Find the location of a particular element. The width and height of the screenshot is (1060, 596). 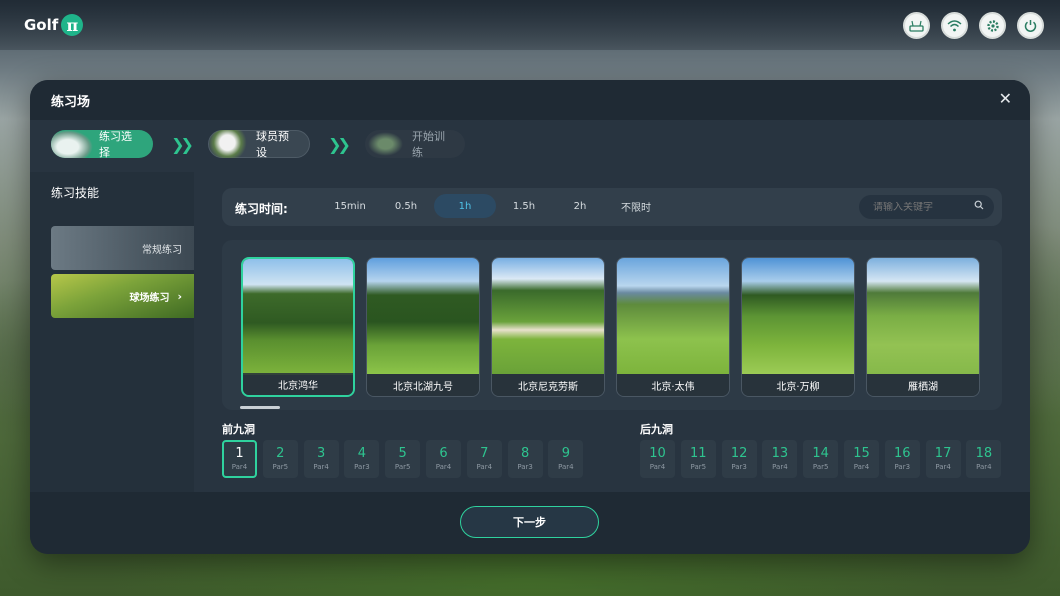

hole-number: 13 is located at coordinates (780, 453).